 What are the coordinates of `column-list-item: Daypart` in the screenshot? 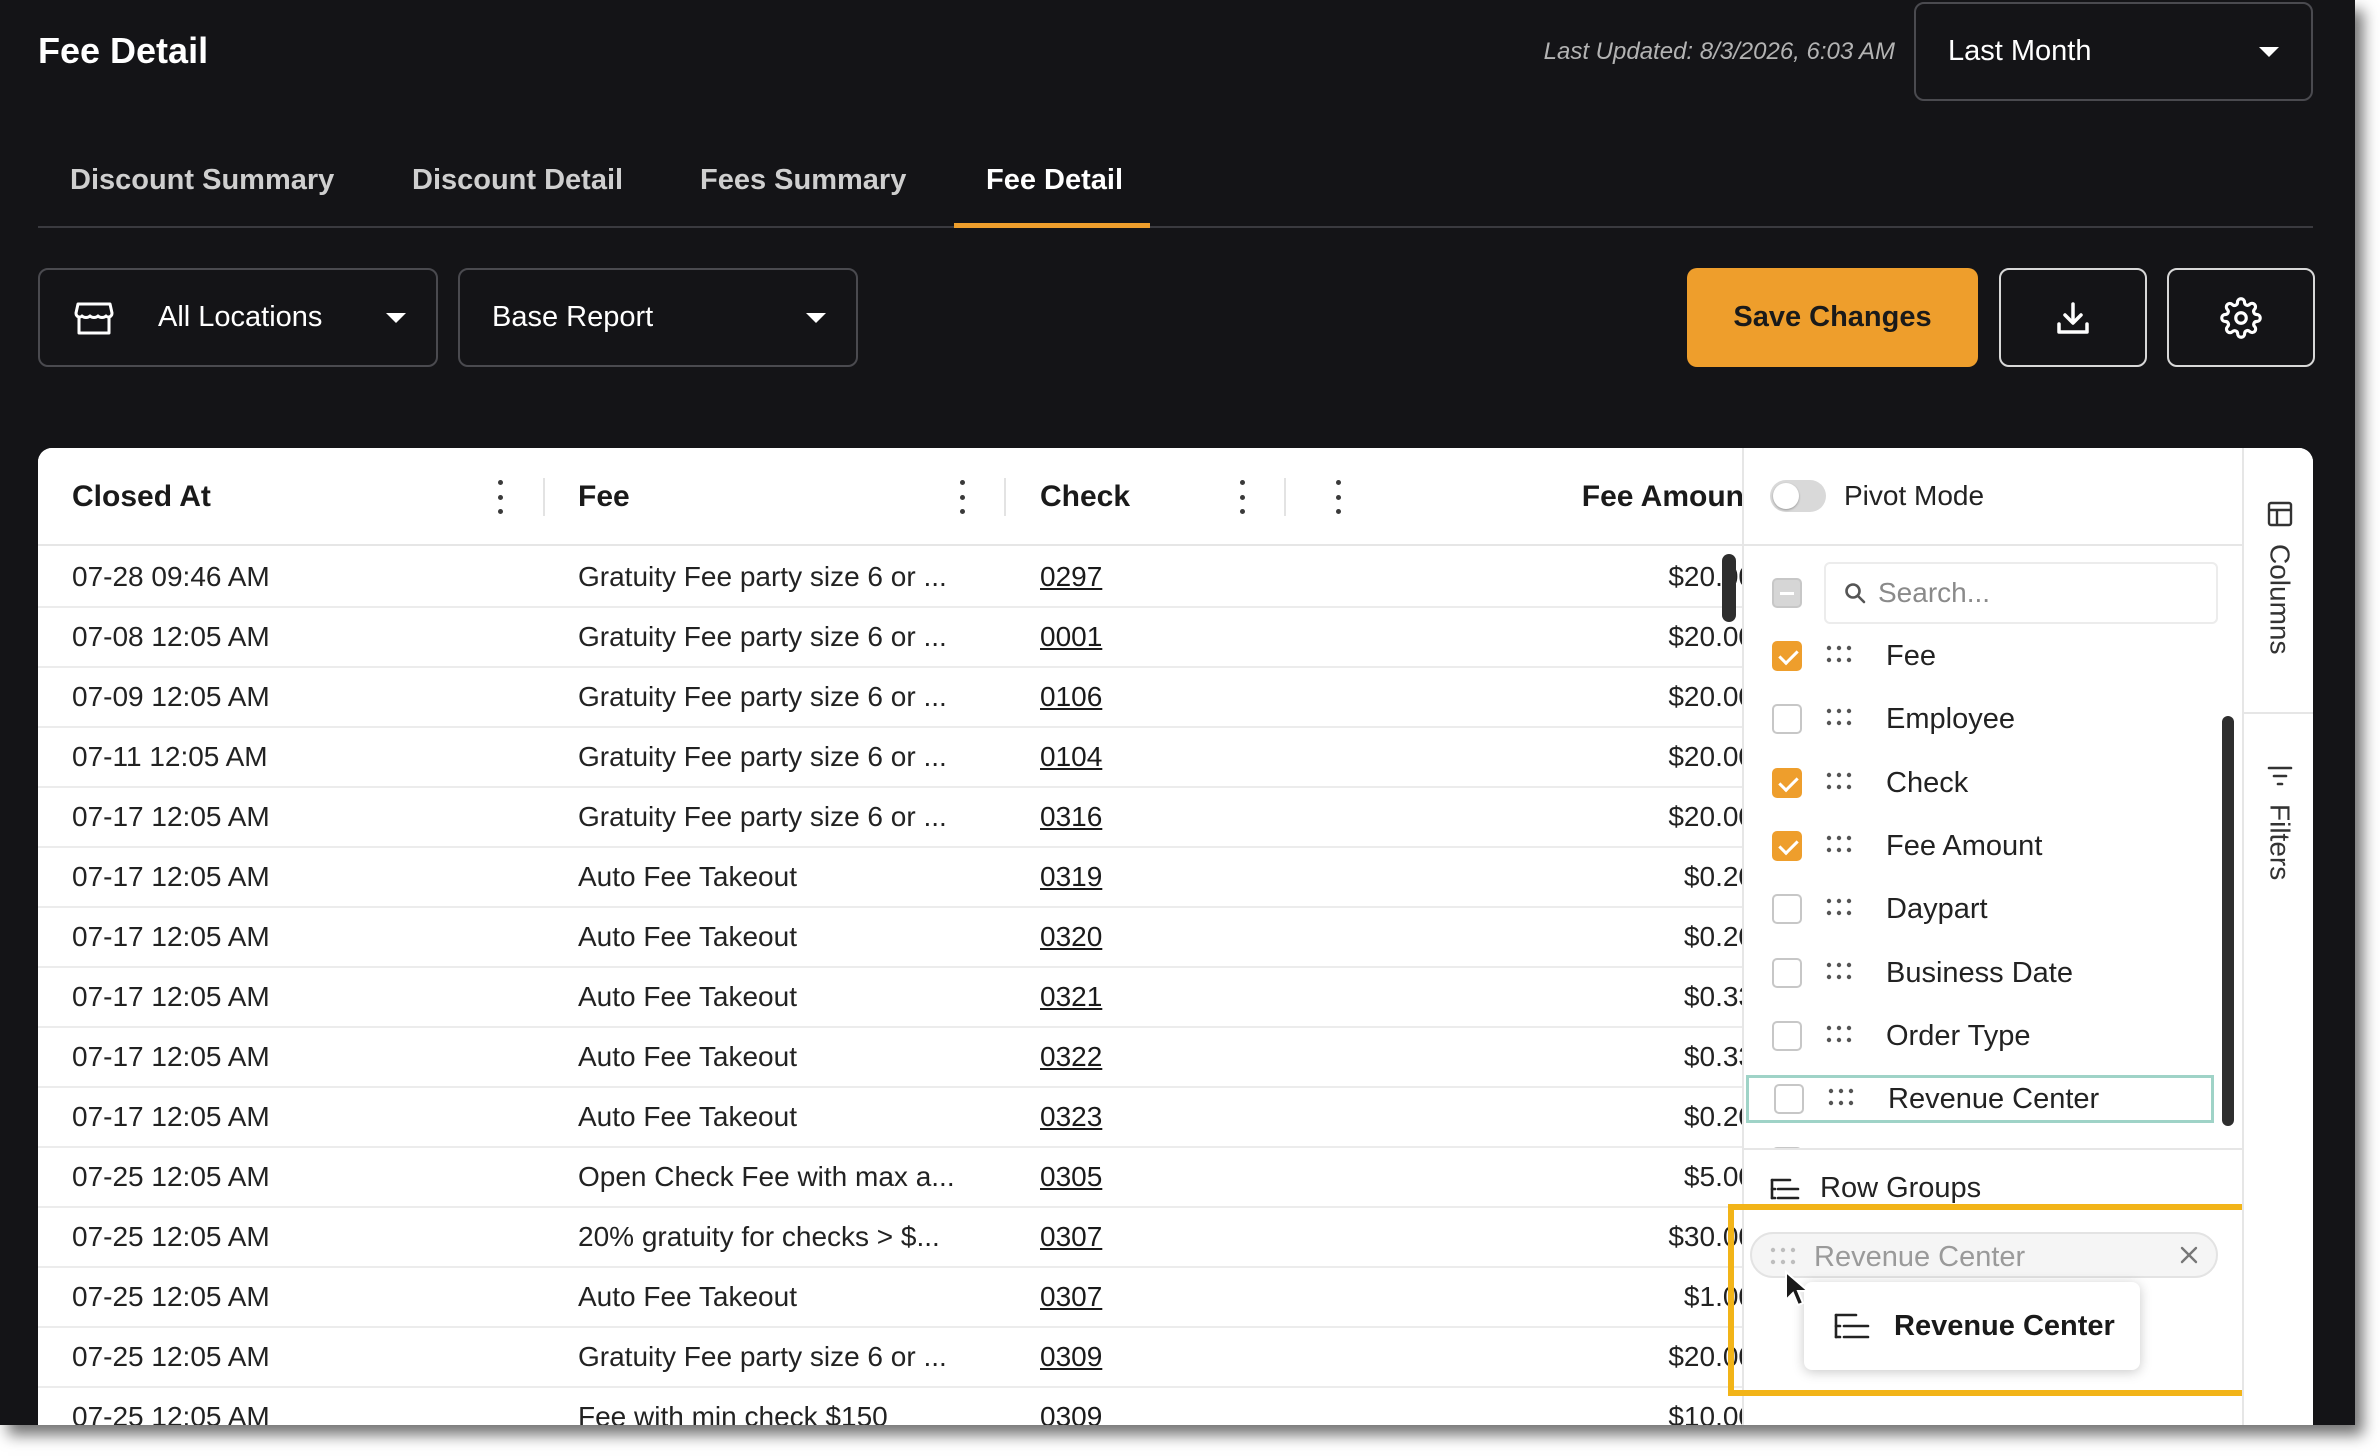 It's located at (1979, 909).